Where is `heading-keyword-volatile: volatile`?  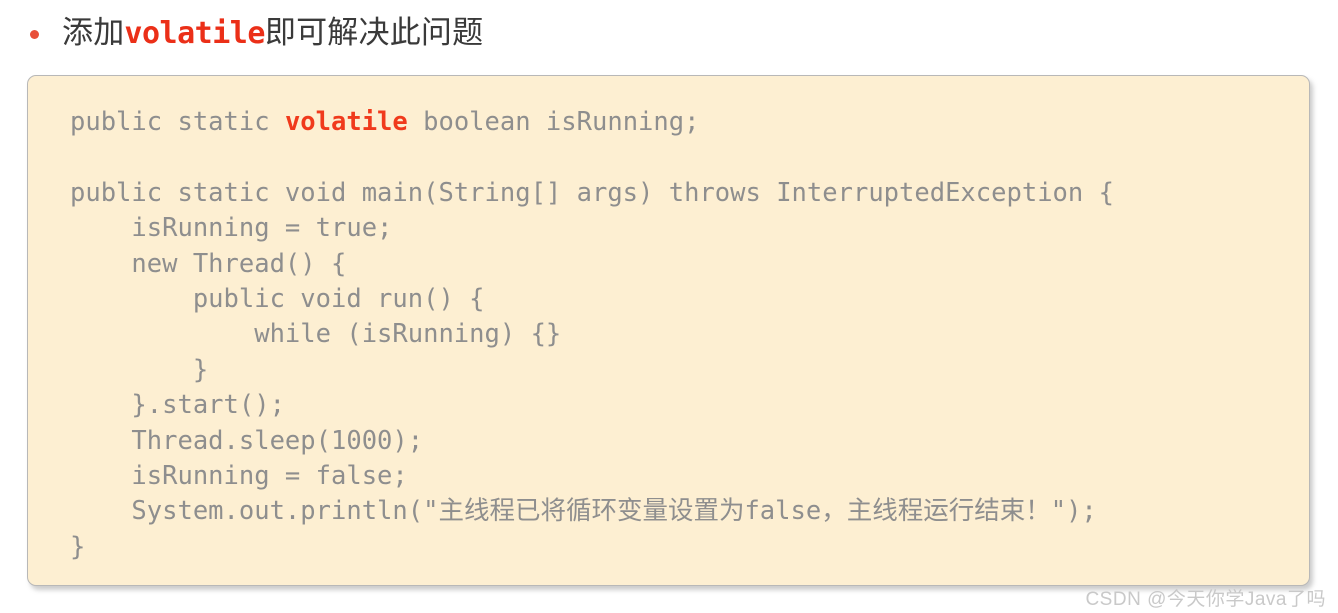
heading-keyword-volatile: volatile is located at coordinates (194, 33).